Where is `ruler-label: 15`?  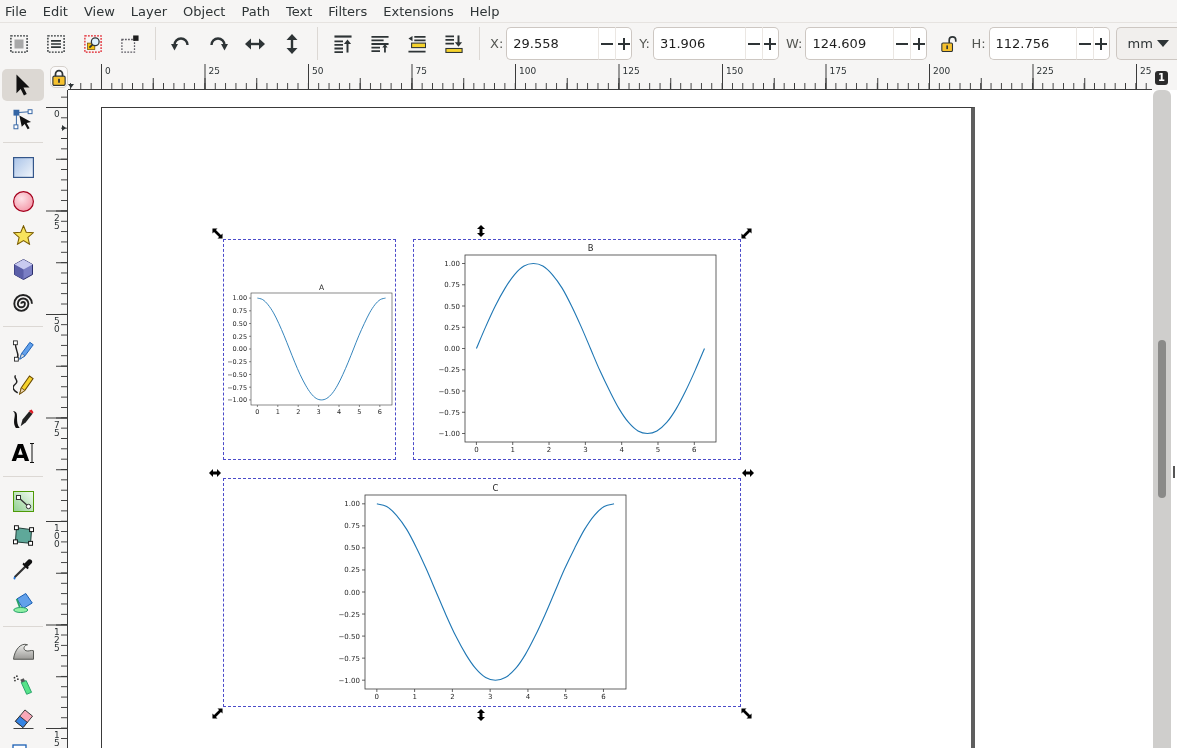 ruler-label: 15 is located at coordinates (57, 739).